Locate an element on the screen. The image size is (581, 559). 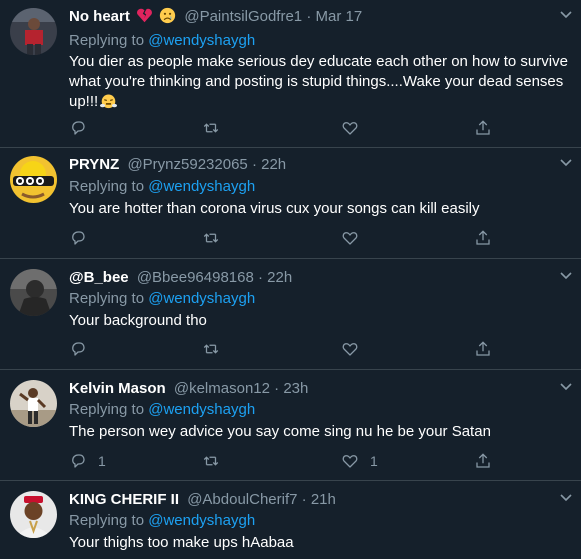
display-name: PRYNZ is located at coordinates (94, 164).